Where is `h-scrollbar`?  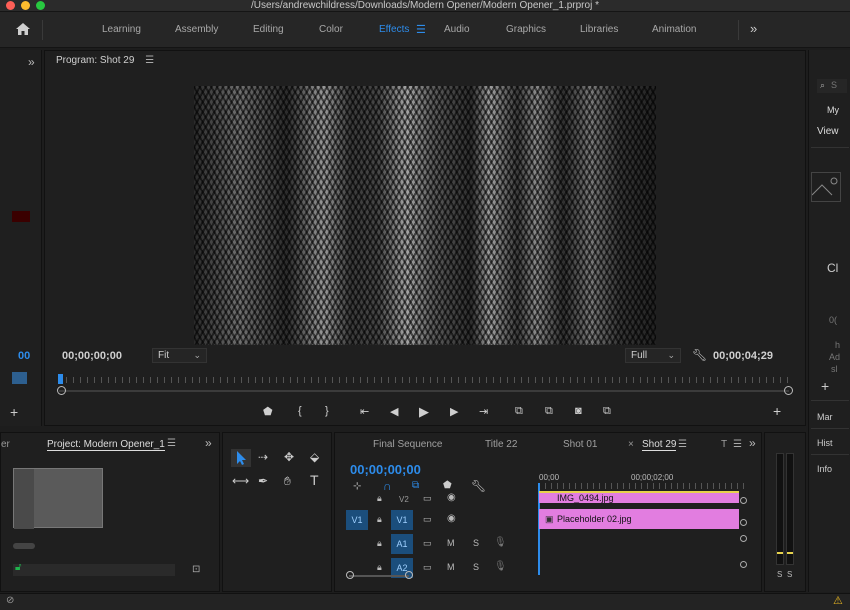 h-scrollbar is located at coordinates (379, 576).